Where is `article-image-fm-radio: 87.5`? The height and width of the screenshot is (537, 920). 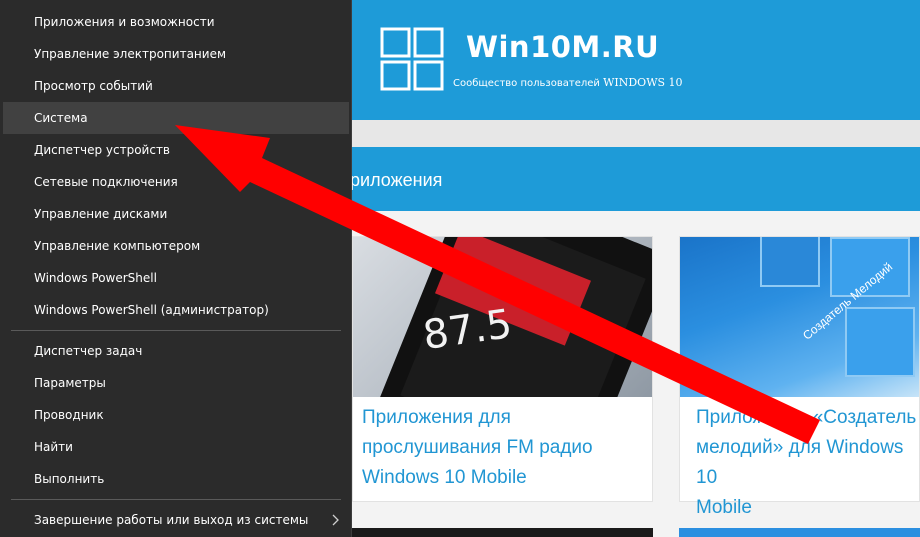
article-image-fm-radio: 87.5 is located at coordinates (502, 317).